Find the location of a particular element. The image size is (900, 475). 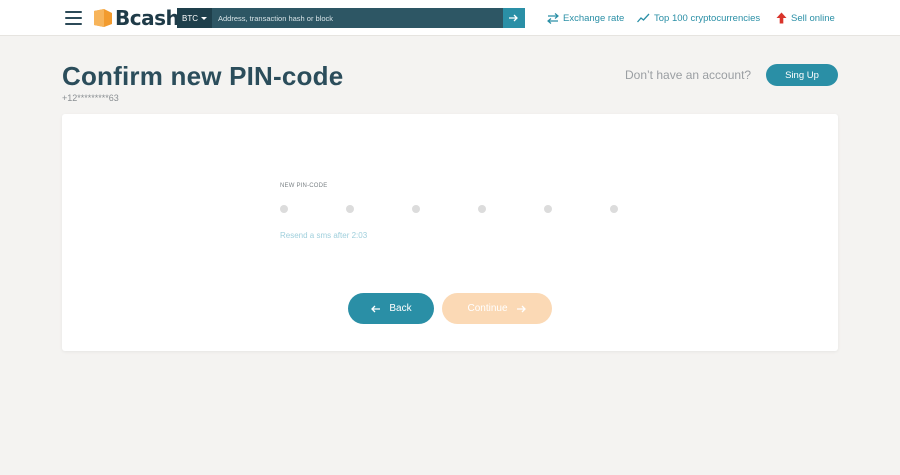

currency-selector: BTC is located at coordinates (194, 18).